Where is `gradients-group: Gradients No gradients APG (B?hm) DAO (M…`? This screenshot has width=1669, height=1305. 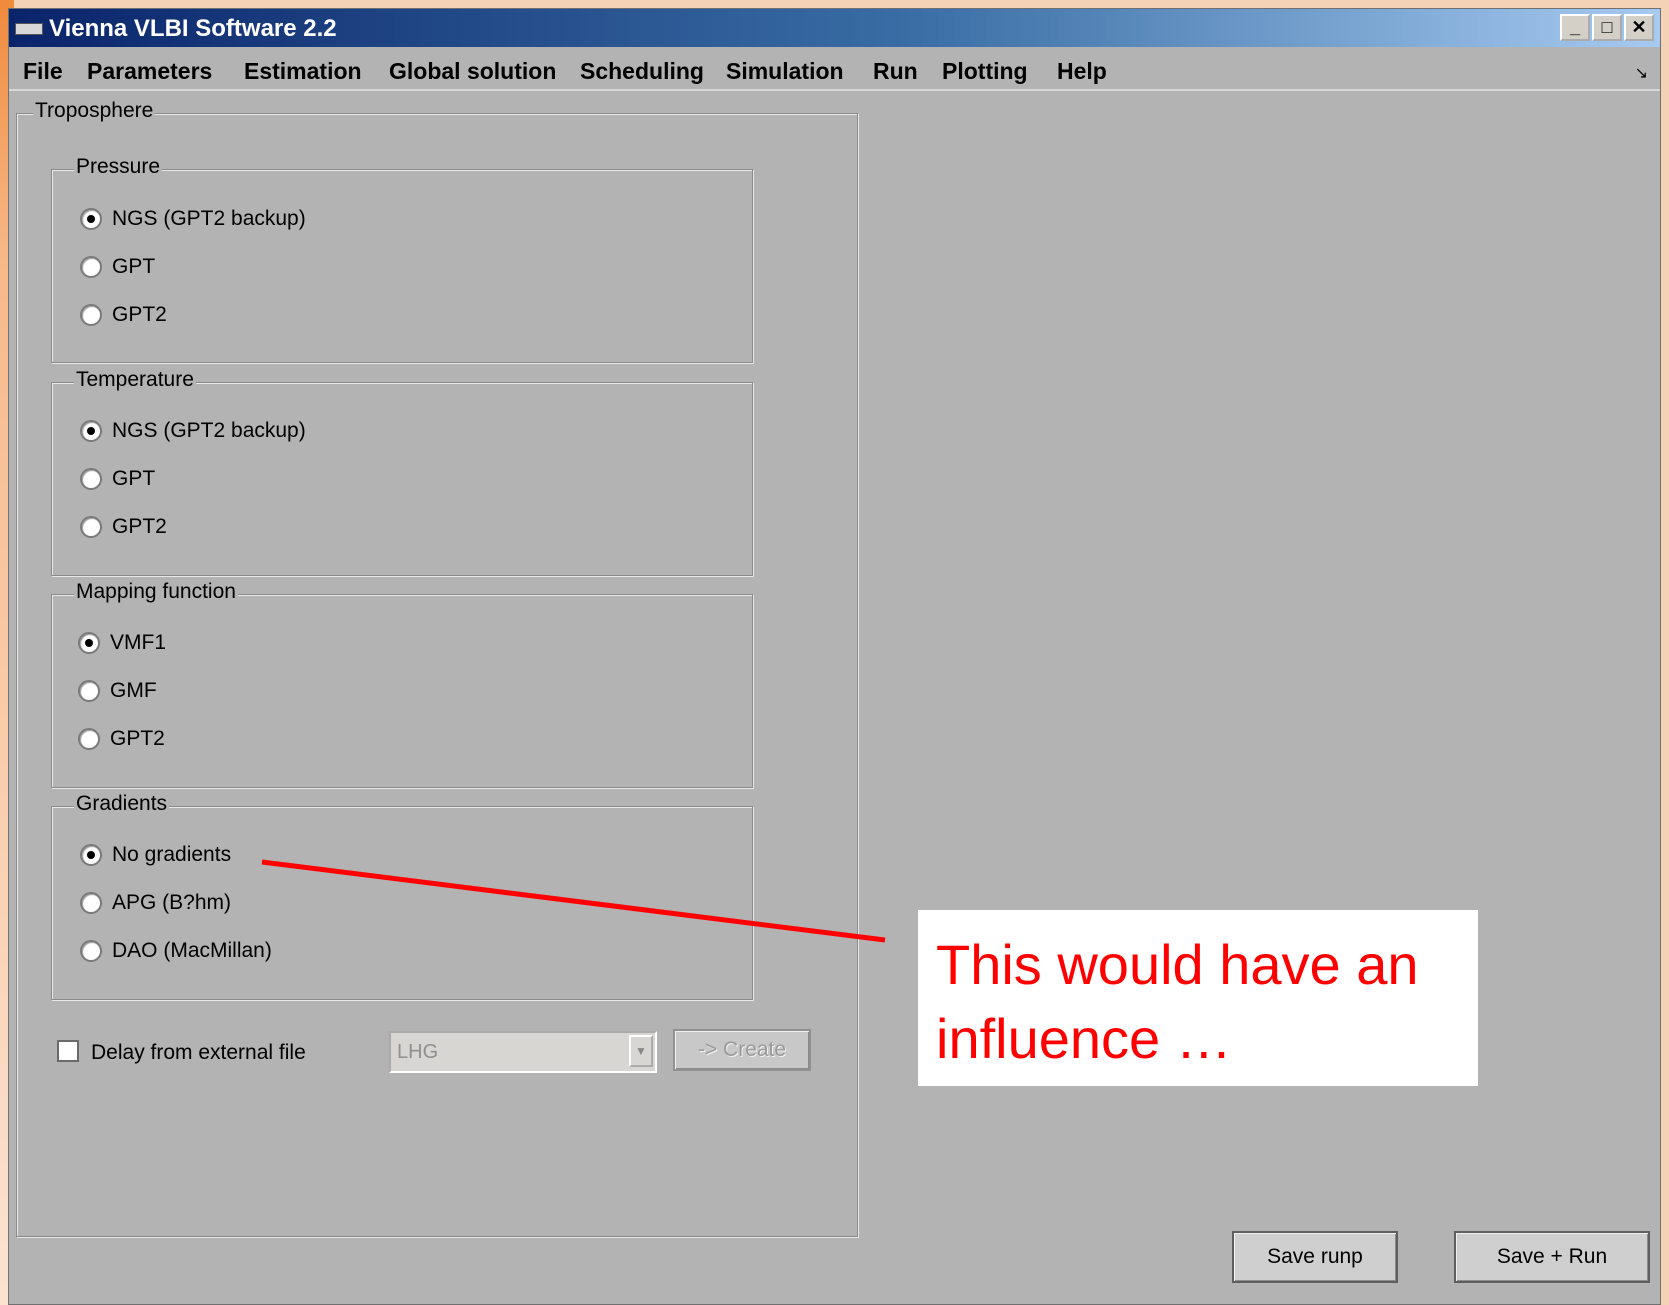
gradients-group: Gradients No gradients APG (B?hm) DAO (M… is located at coordinates (402, 896).